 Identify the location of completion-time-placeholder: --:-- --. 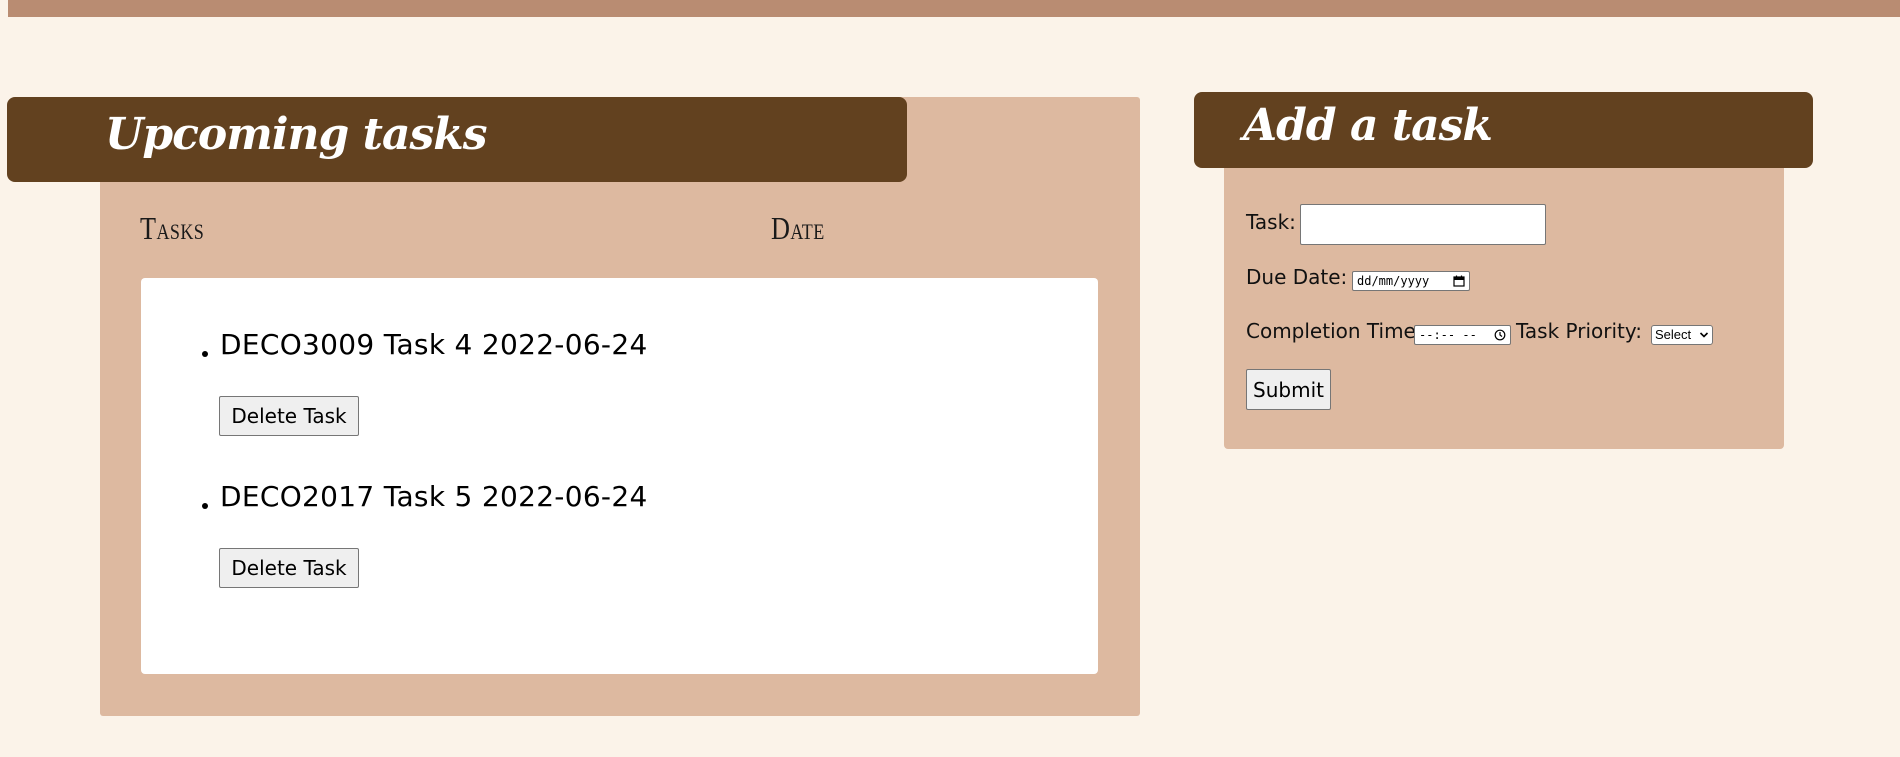
(1448, 335).